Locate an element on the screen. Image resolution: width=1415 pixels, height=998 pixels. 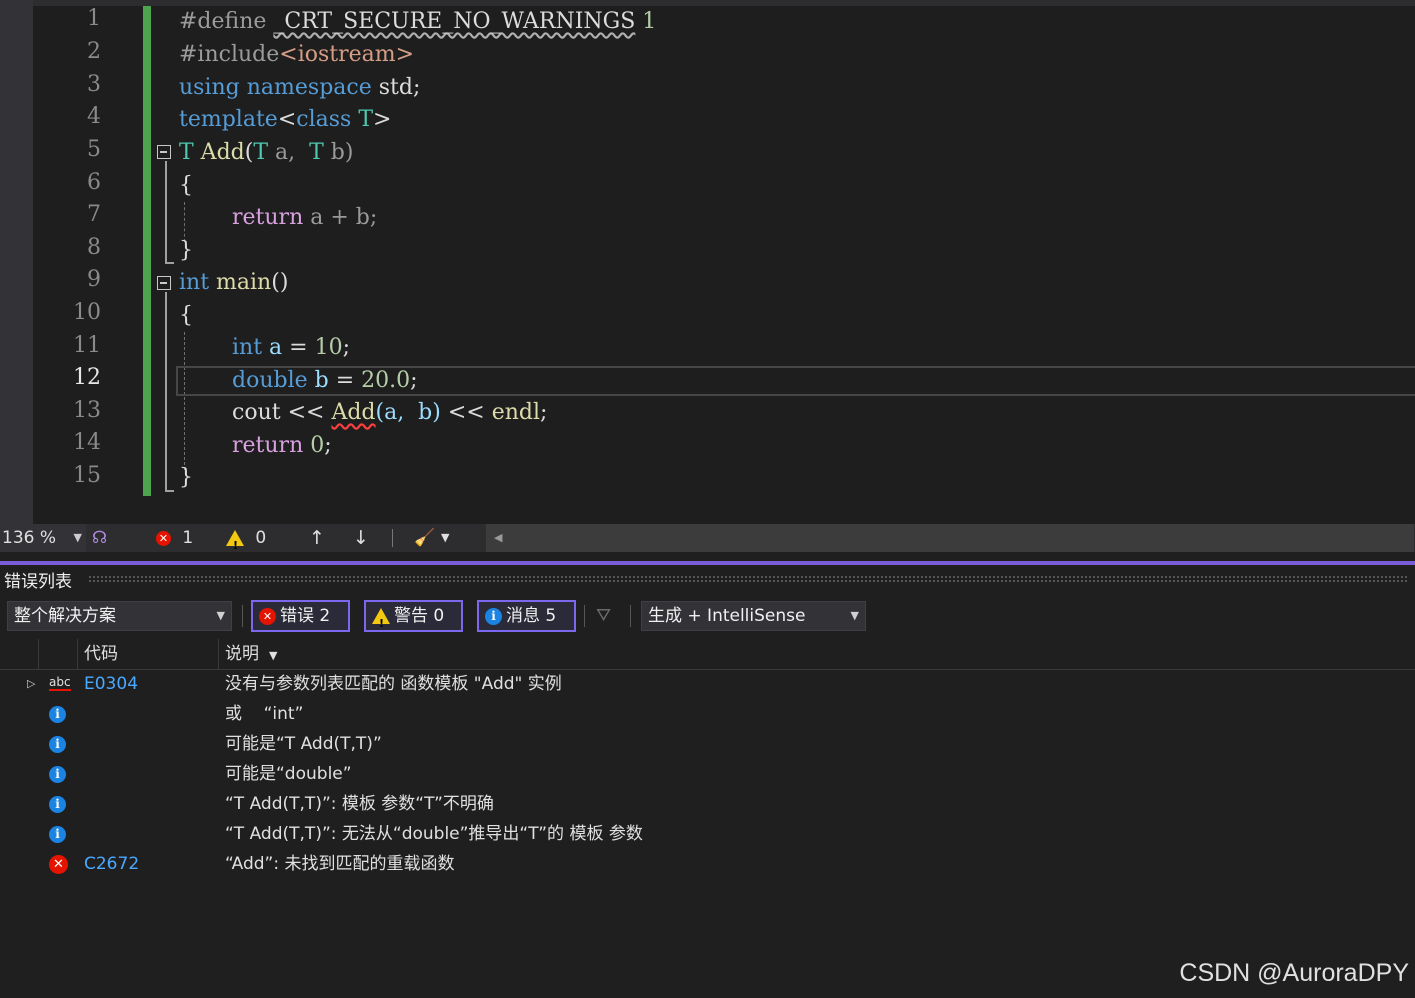
errors-filter-button: ✕ 错误 2 is located at coordinates (300, 616).